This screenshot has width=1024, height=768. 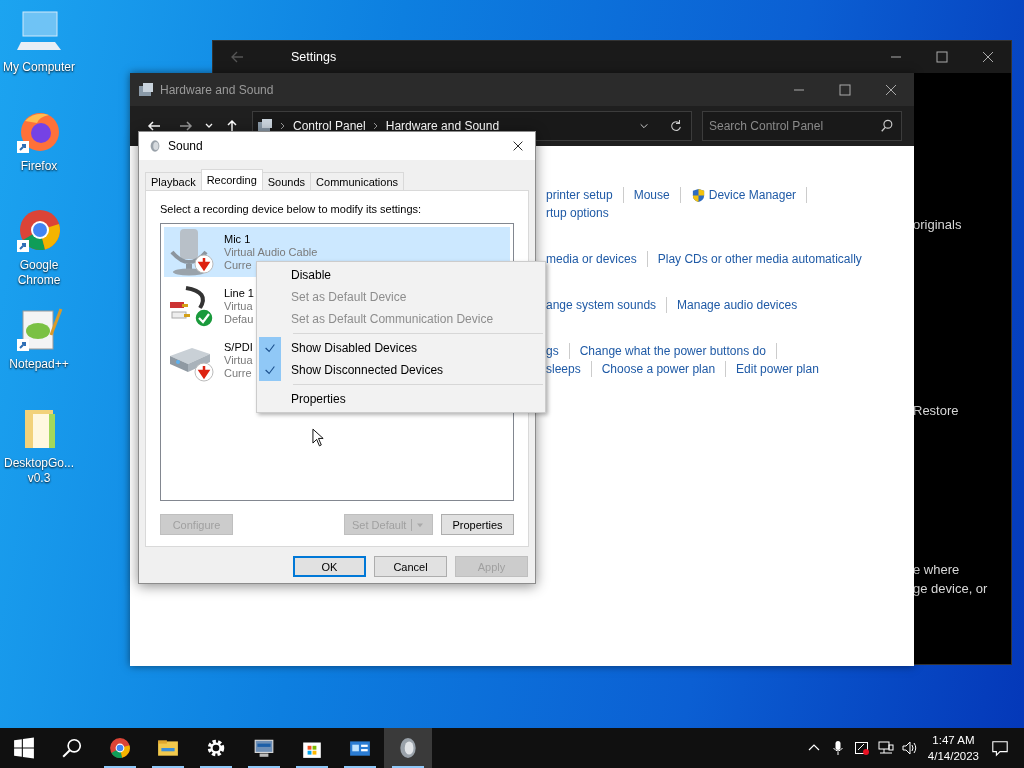 I want to click on settings-text: ge device, or, so click(x=950, y=588).